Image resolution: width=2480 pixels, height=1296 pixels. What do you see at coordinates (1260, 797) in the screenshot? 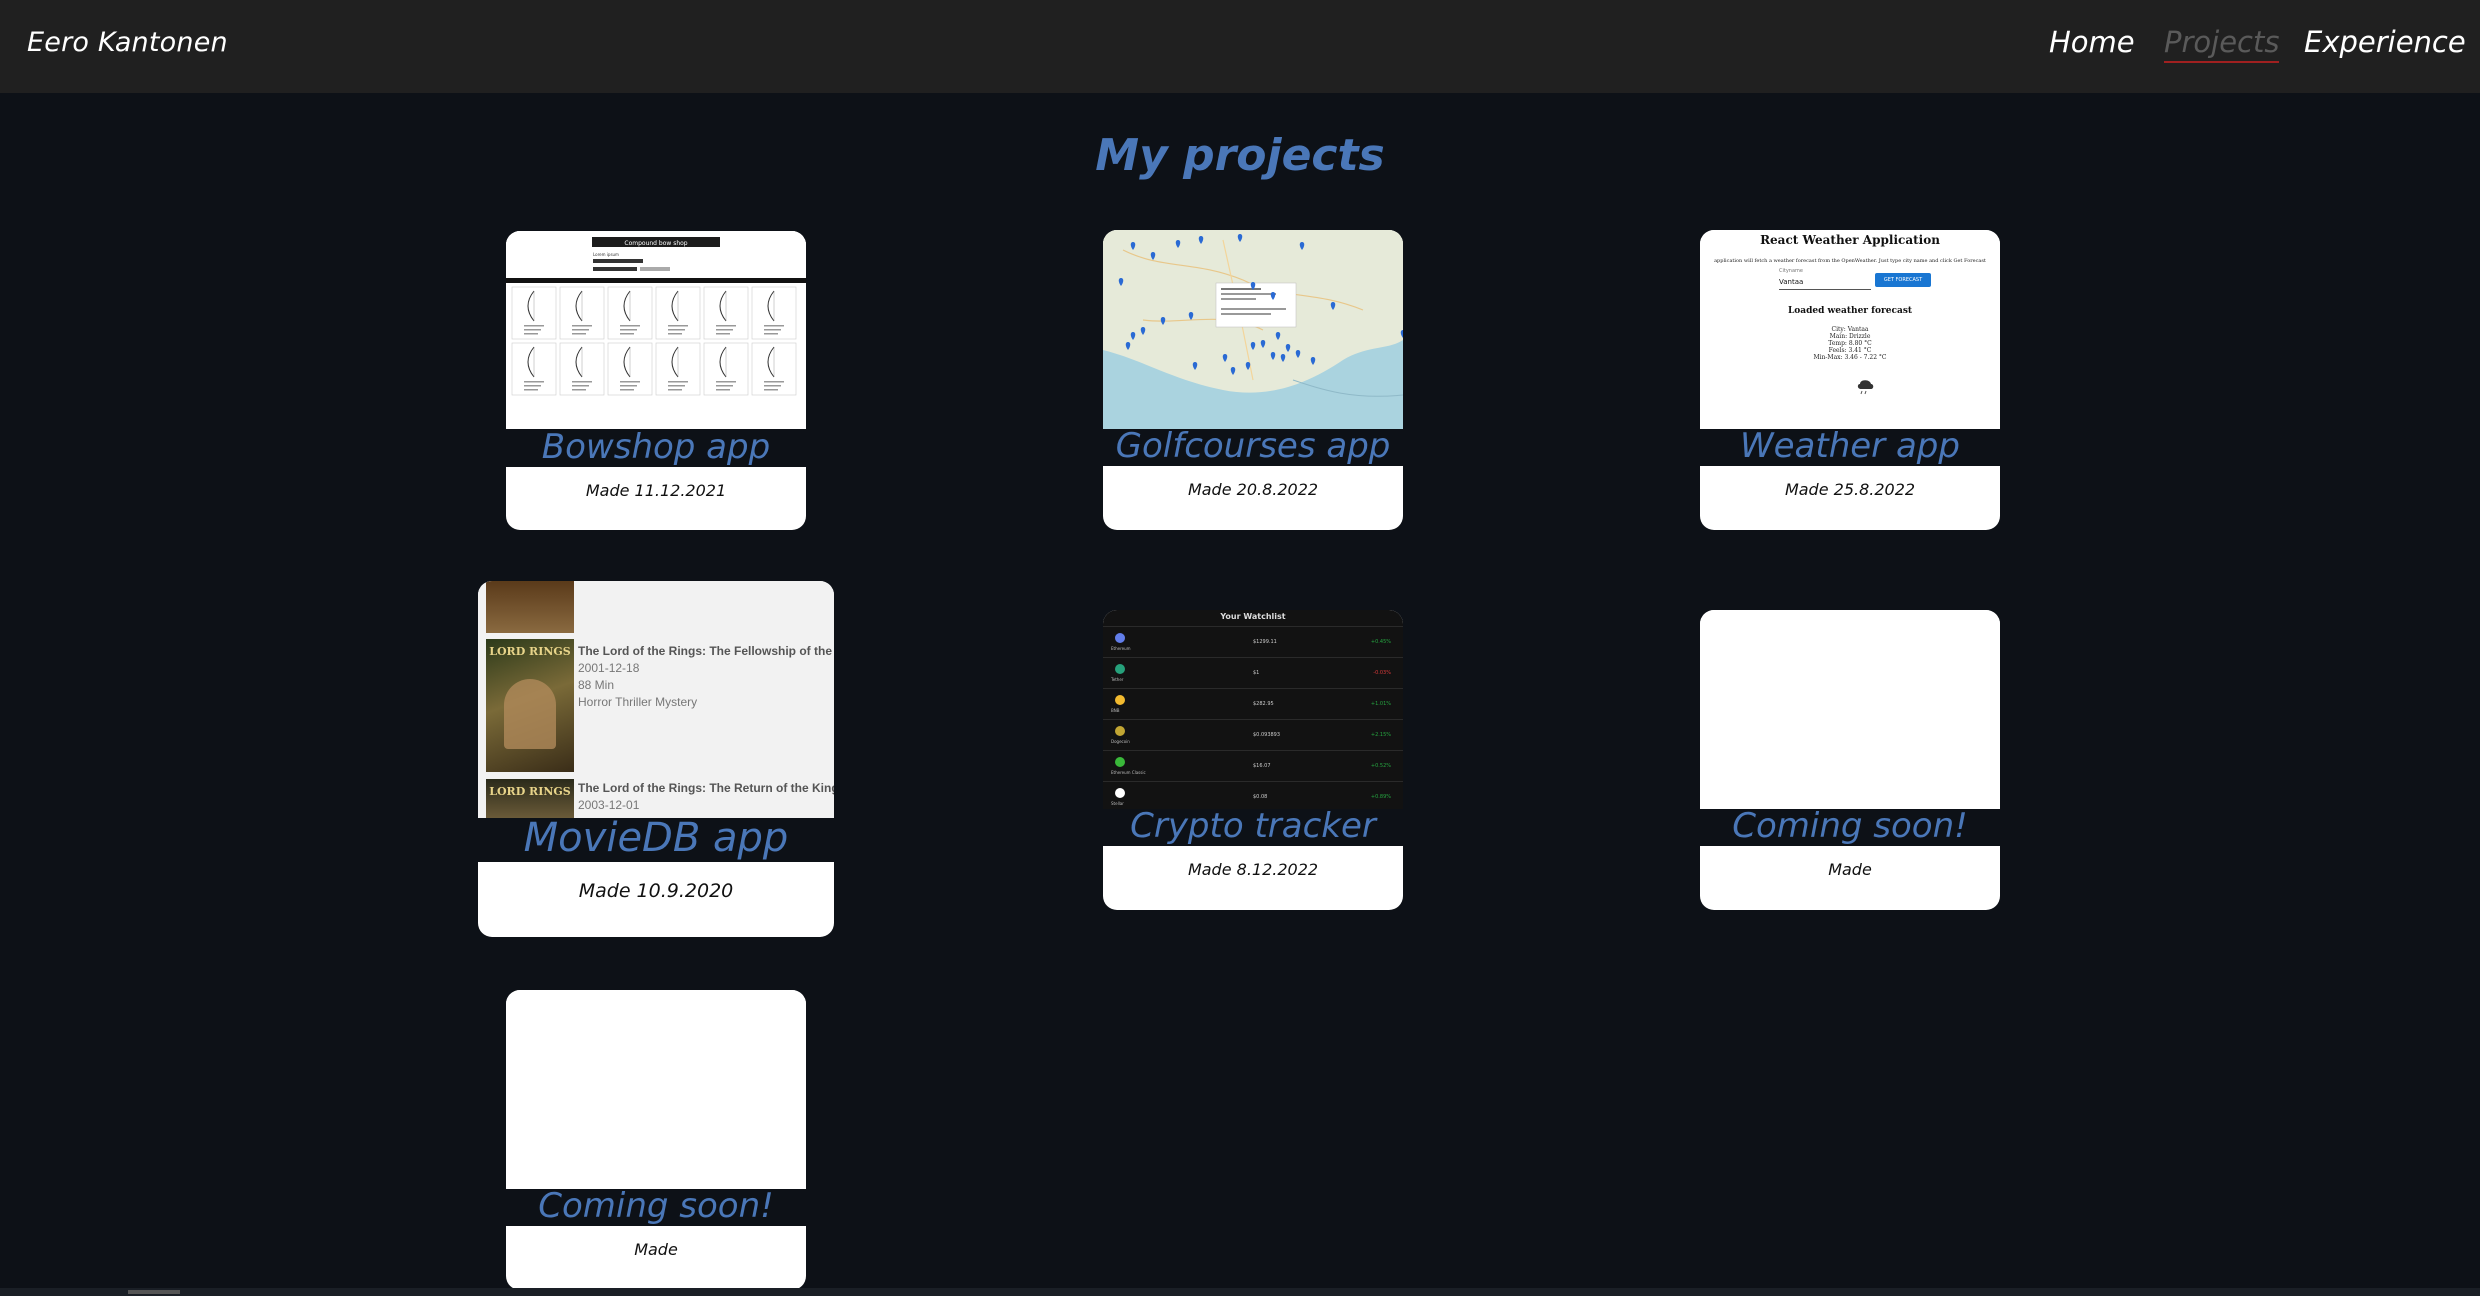
I see `coin-price: $0.08` at bounding box center [1260, 797].